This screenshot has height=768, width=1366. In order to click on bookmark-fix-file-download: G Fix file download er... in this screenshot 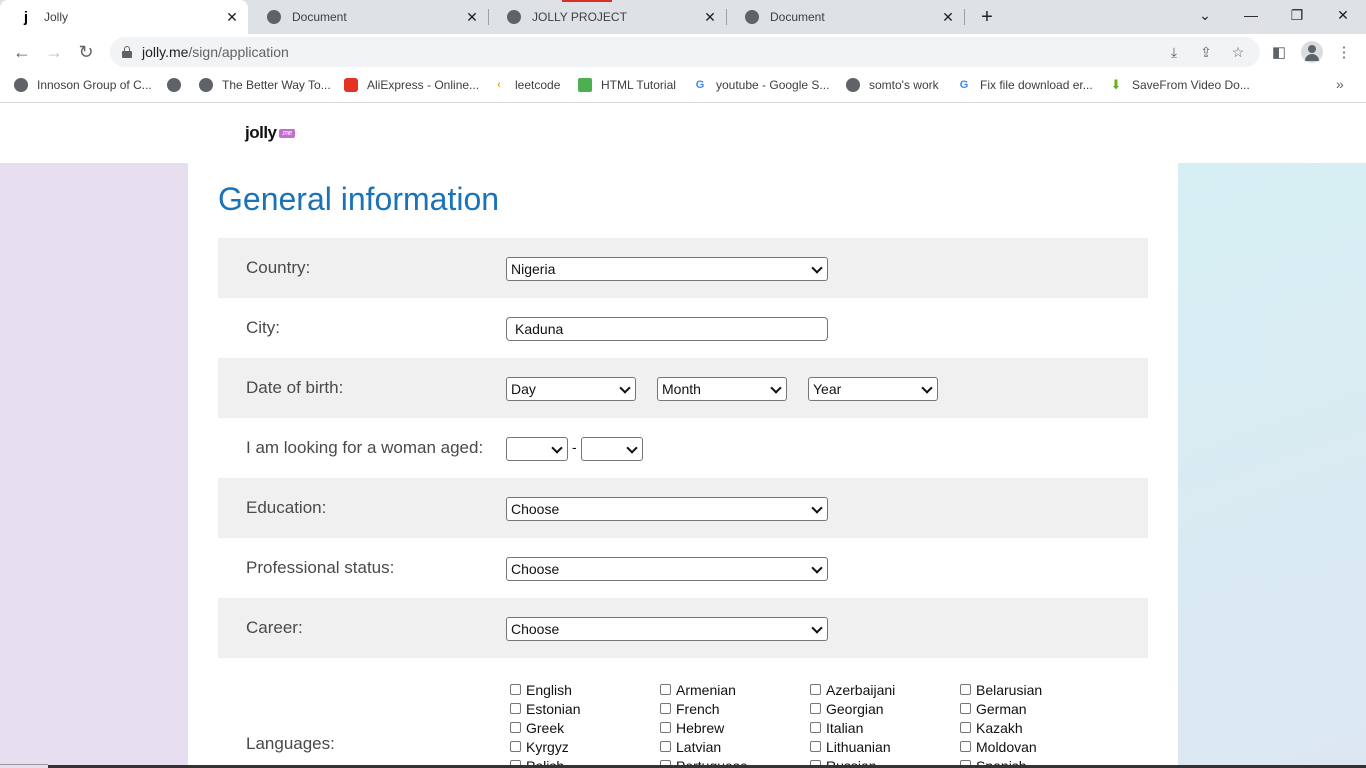, I will do `click(1025, 85)`.